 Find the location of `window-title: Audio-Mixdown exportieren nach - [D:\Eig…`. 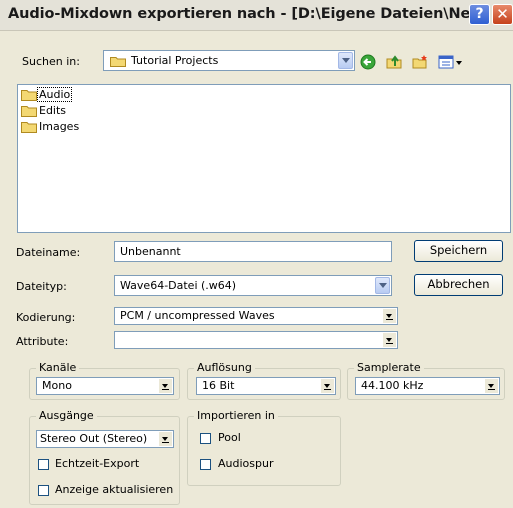

window-title: Audio-Mixdown exportieren nach - [D:\Eig… is located at coordinates (247, 14).